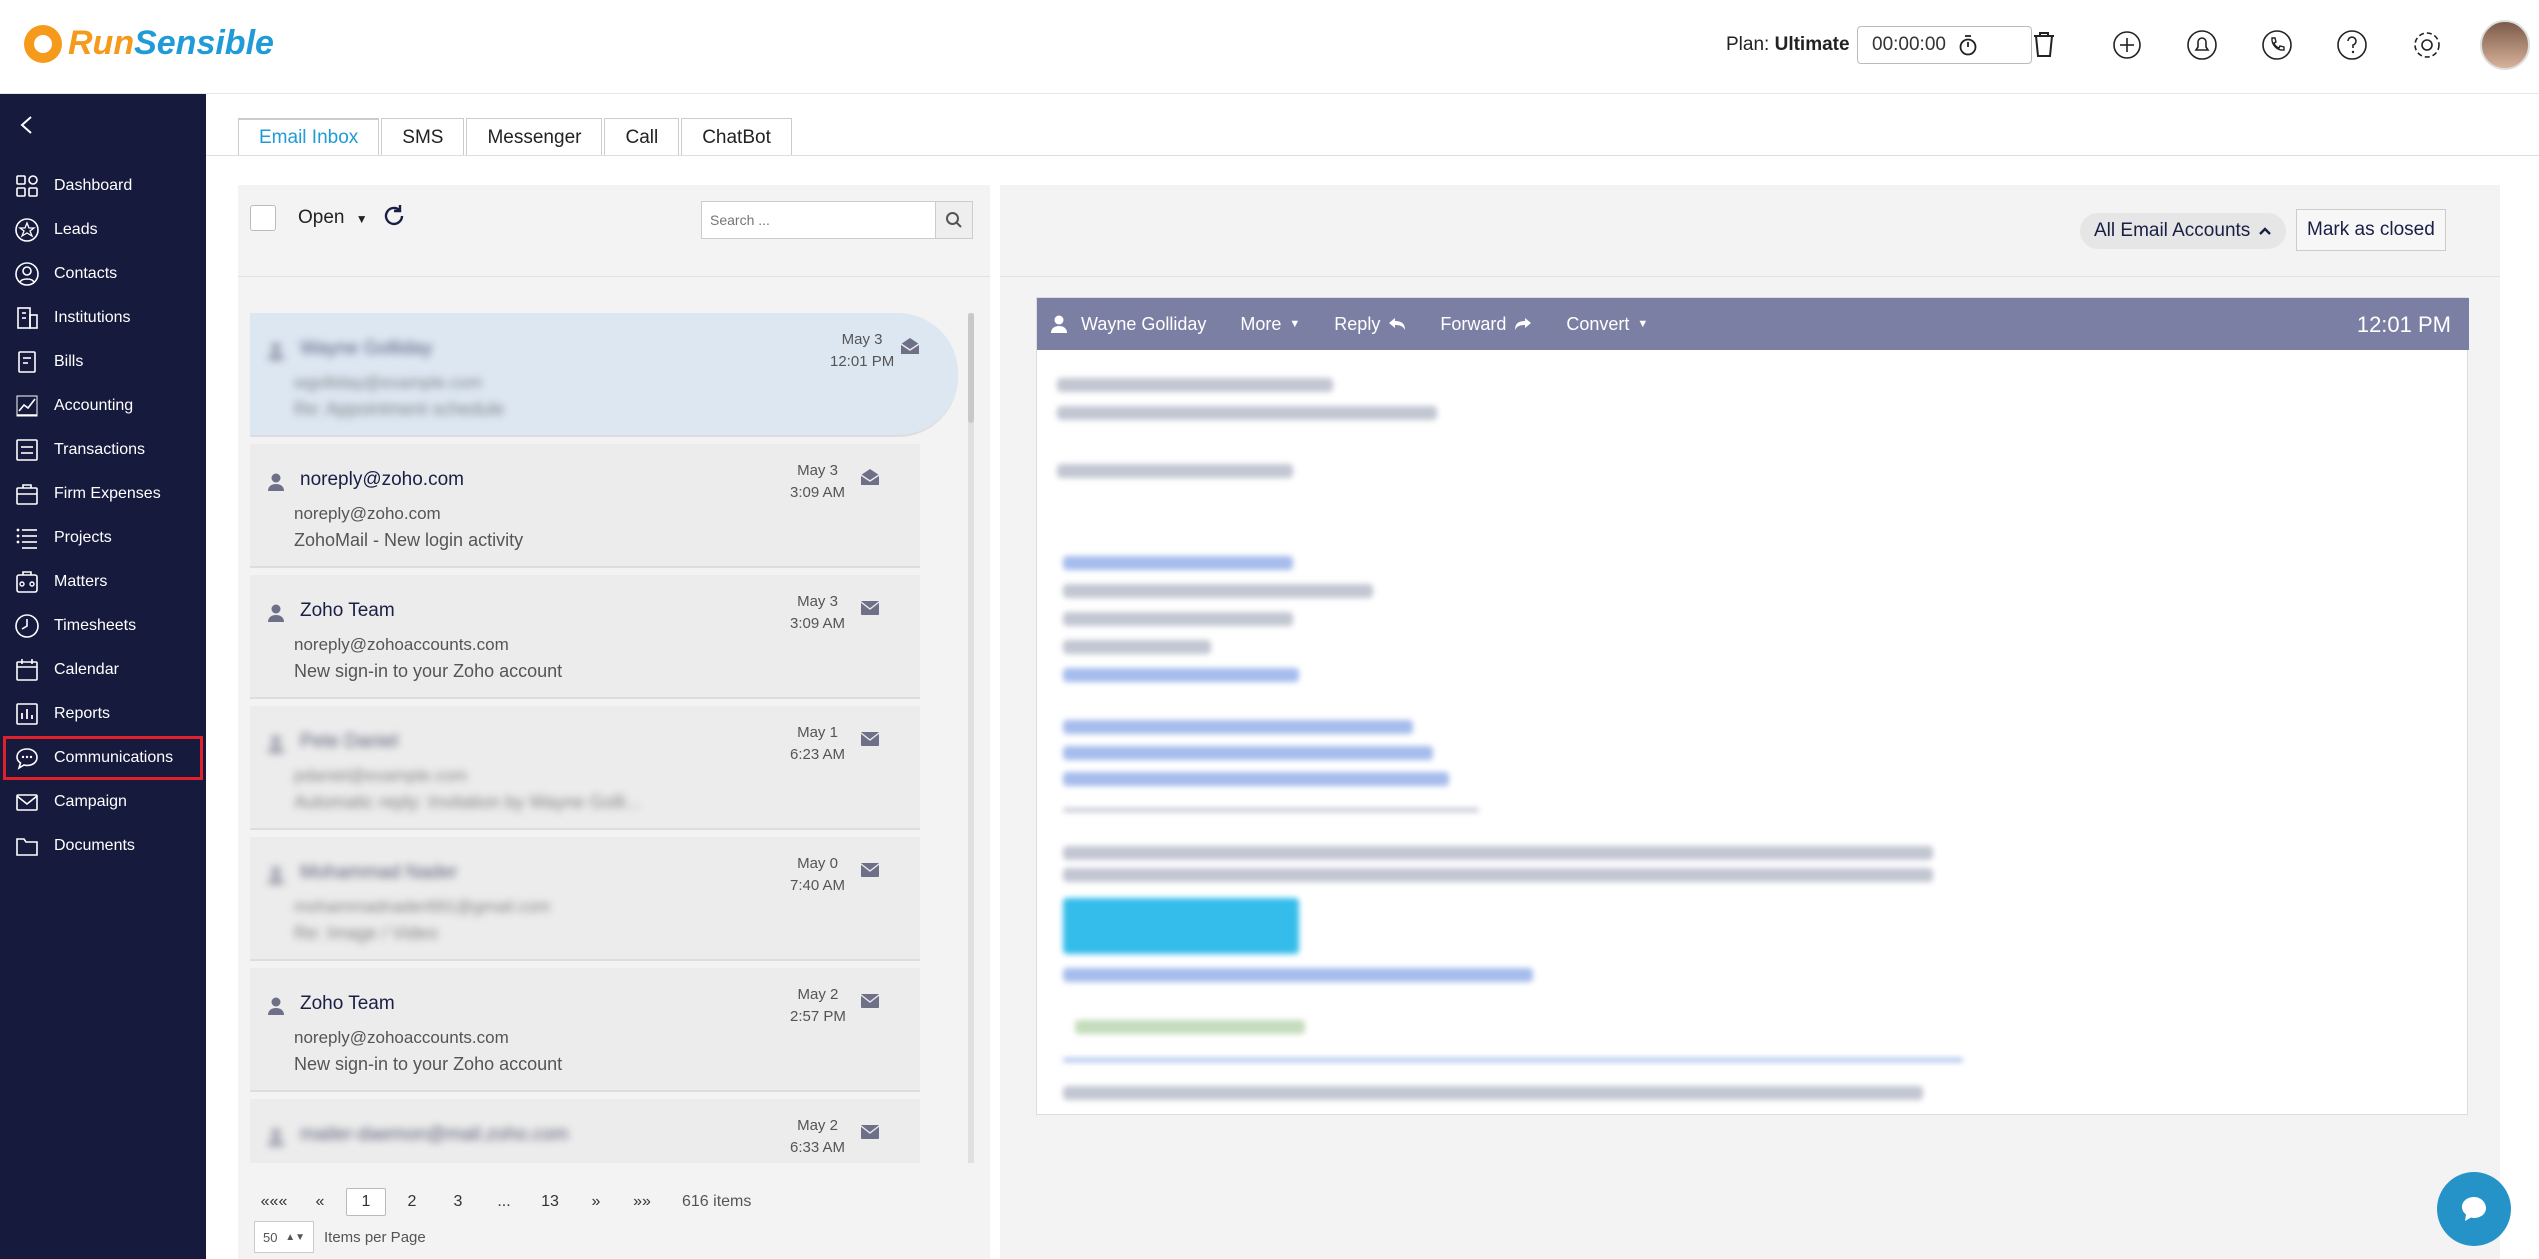  What do you see at coordinates (458, 1202) in the screenshot?
I see `page-button-3: 3` at bounding box center [458, 1202].